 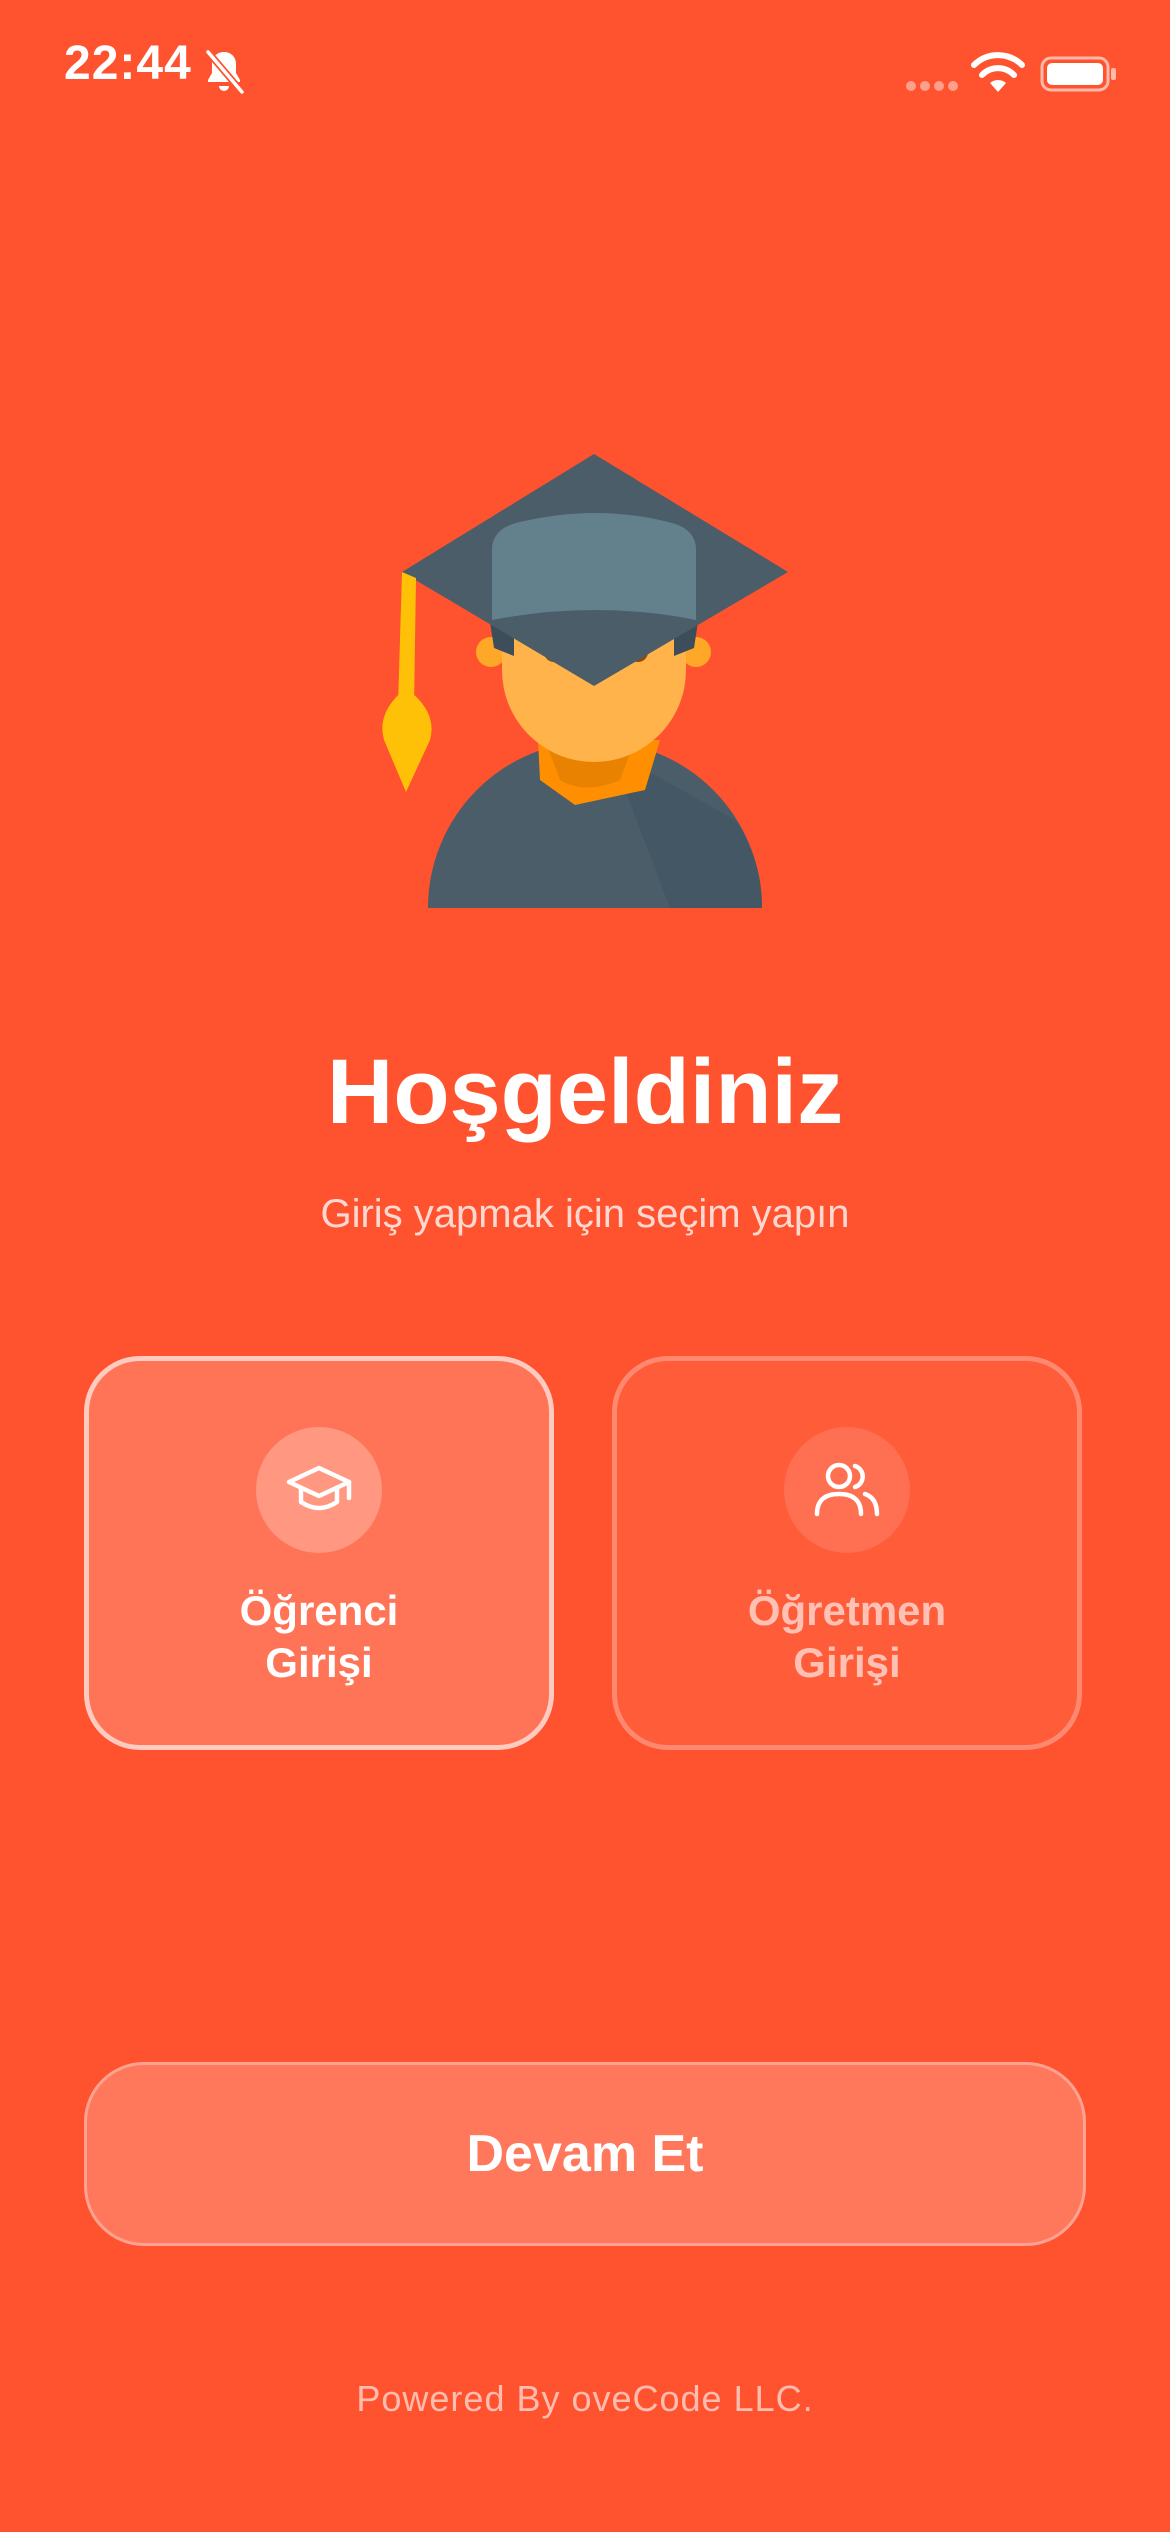 I want to click on welcome-title: Hoşgeldiniz, so click(x=585, y=1092).